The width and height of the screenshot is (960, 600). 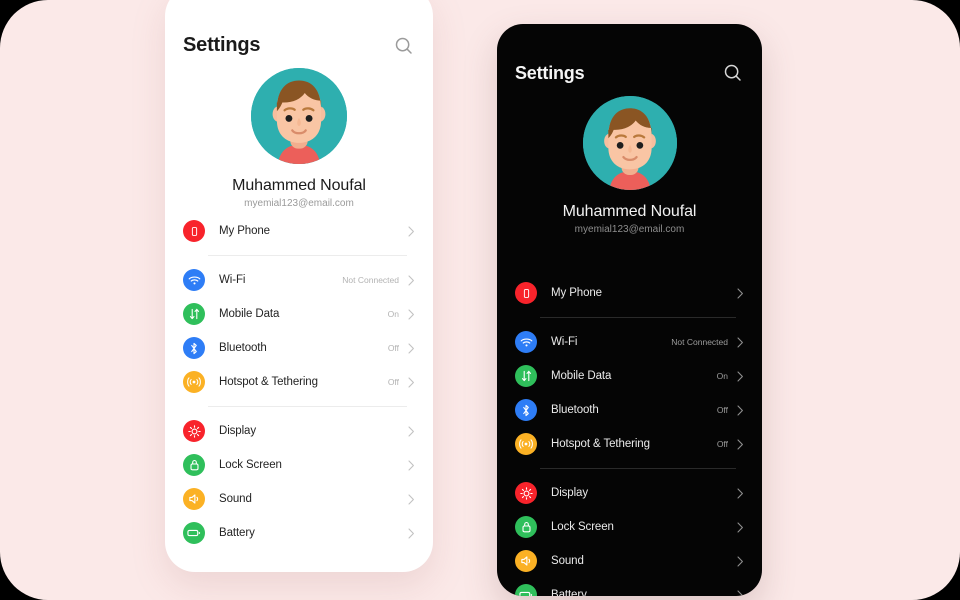 What do you see at coordinates (194, 382) in the screenshot?
I see `hotspot-icon` at bounding box center [194, 382].